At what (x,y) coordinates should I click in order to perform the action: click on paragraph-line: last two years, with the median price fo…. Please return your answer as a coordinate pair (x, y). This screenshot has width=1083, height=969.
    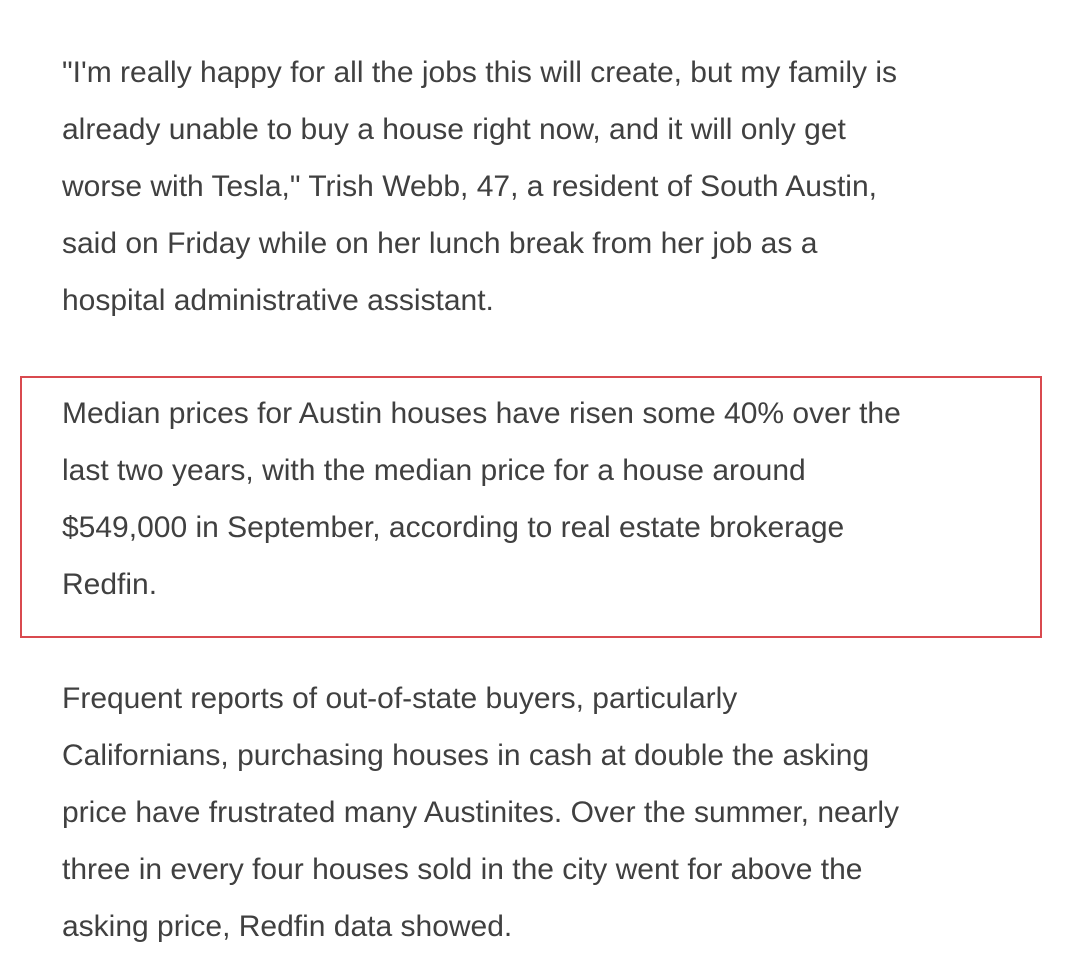
    Looking at the image, I should click on (434, 470).